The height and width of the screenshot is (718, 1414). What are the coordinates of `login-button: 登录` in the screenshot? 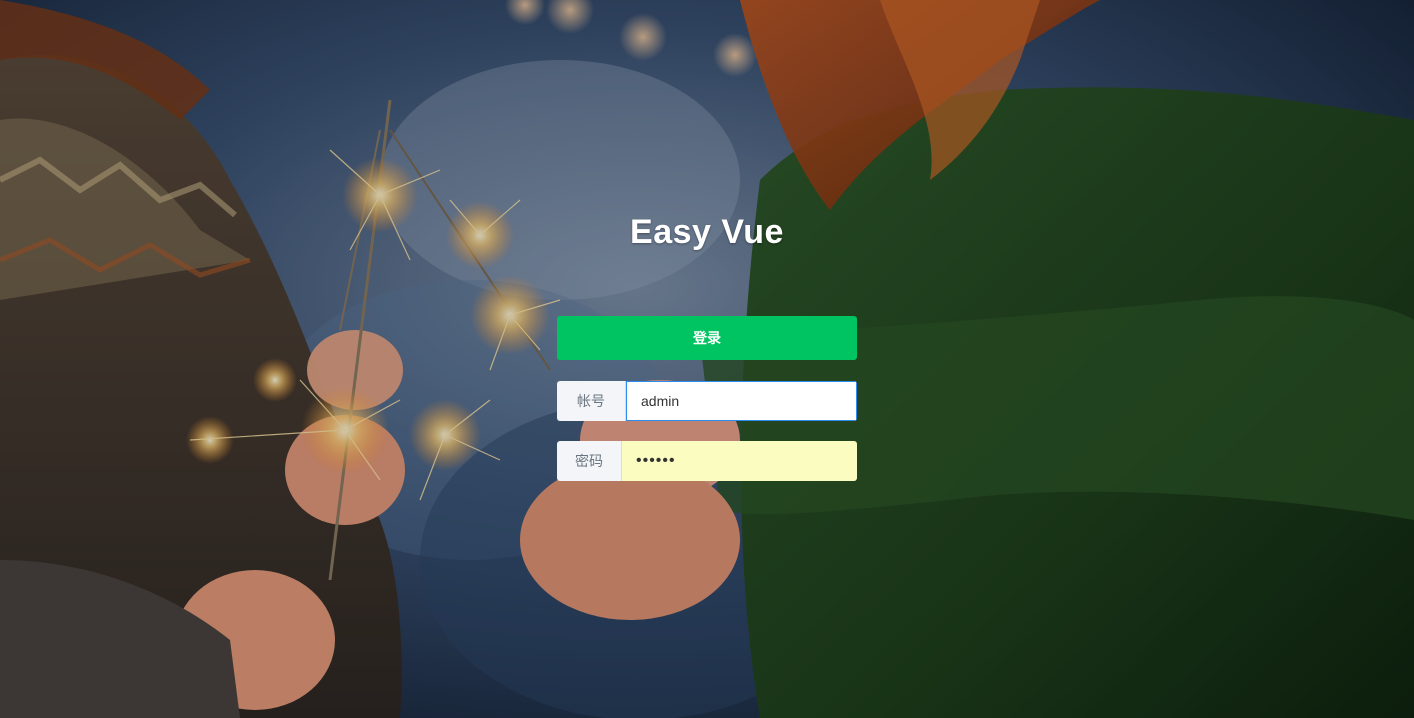 It's located at (707, 338).